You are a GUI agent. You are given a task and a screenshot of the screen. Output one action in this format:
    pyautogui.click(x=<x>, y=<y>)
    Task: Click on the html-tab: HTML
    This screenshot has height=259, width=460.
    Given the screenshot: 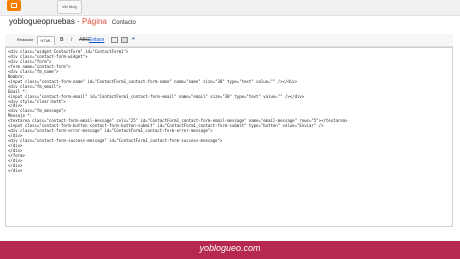 What is the action you would take?
    pyautogui.click(x=46, y=40)
    